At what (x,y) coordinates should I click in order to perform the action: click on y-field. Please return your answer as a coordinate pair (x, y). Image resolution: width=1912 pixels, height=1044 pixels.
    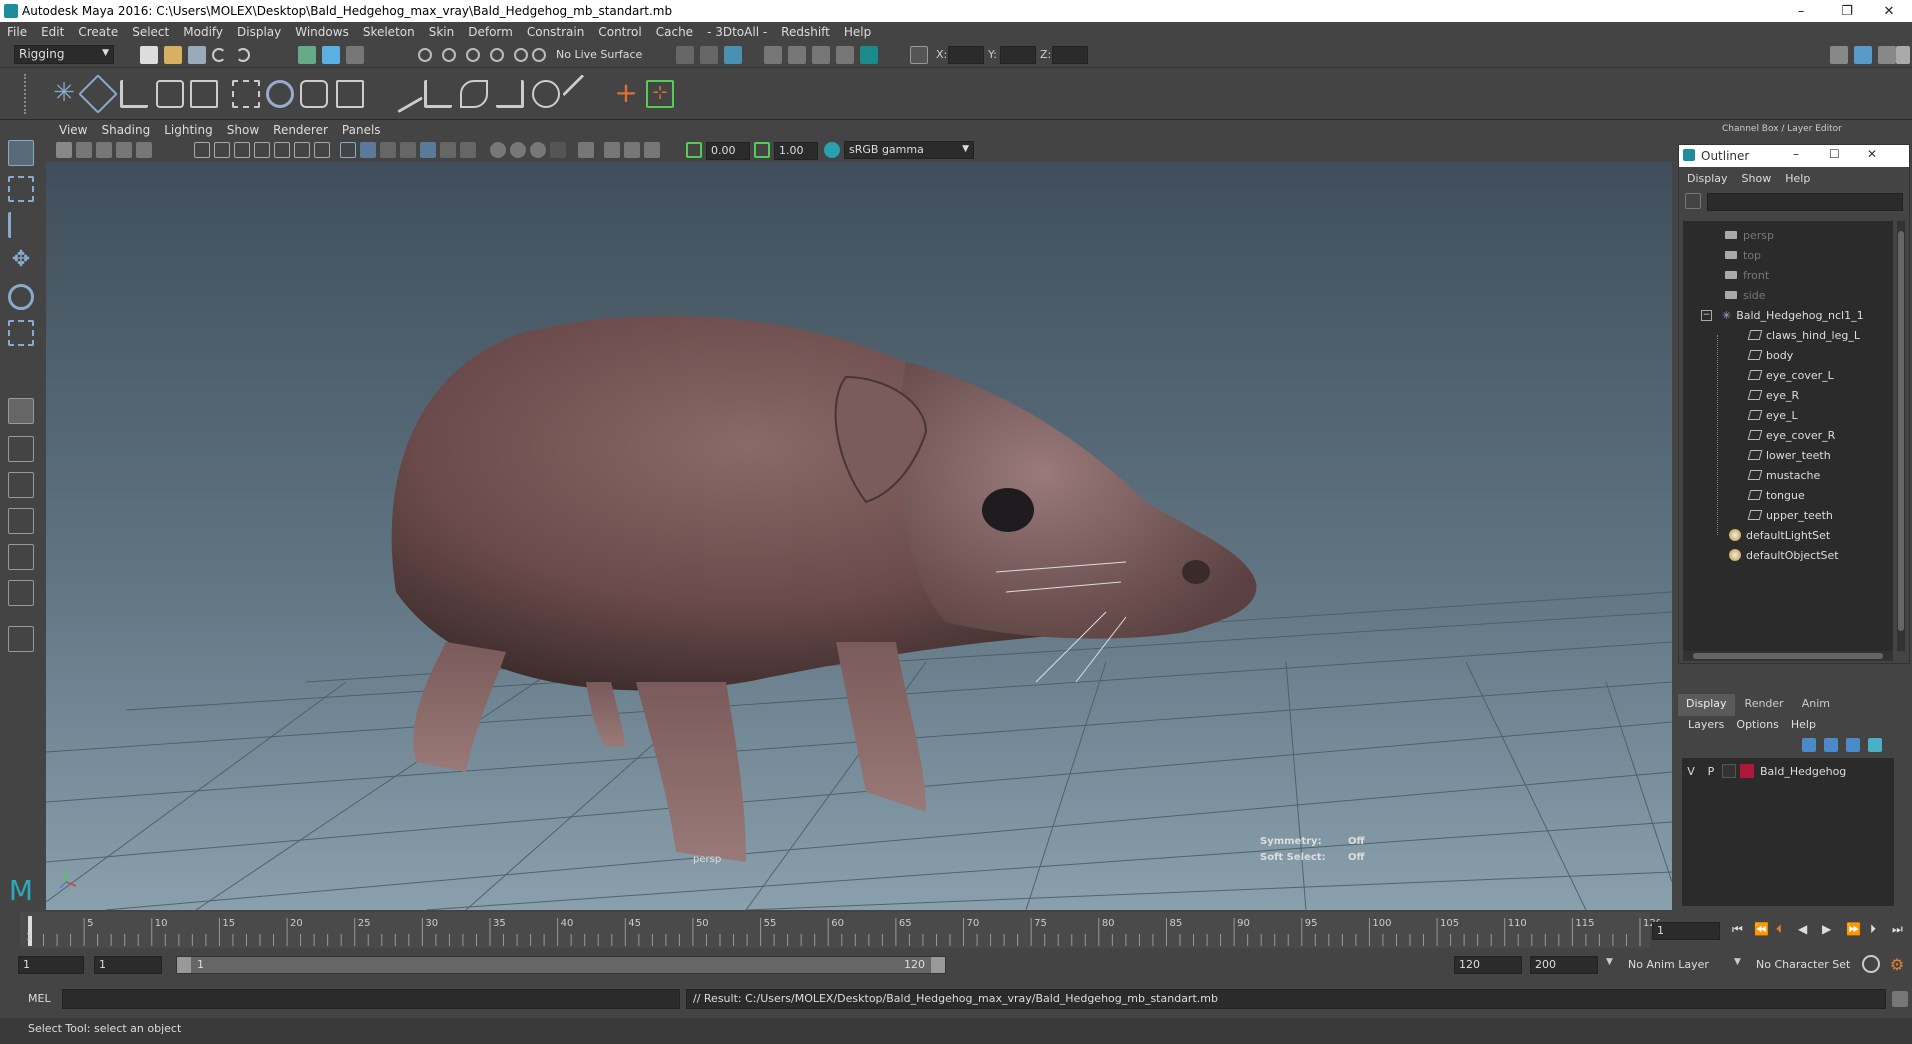
    Looking at the image, I should click on (1018, 55).